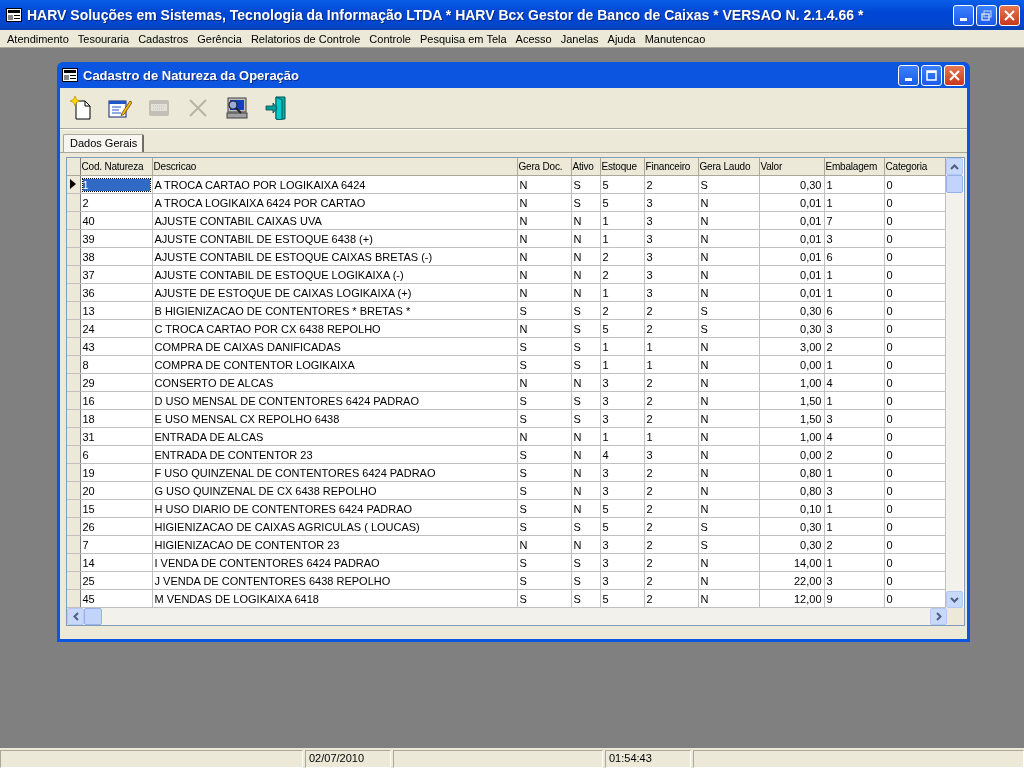 This screenshot has height=768, width=1024. I want to click on new-document-icon, so click(81, 108).